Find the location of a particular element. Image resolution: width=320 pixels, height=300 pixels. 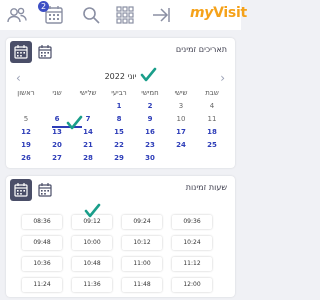

weekday-label: רביעי is located at coordinates (119, 93).